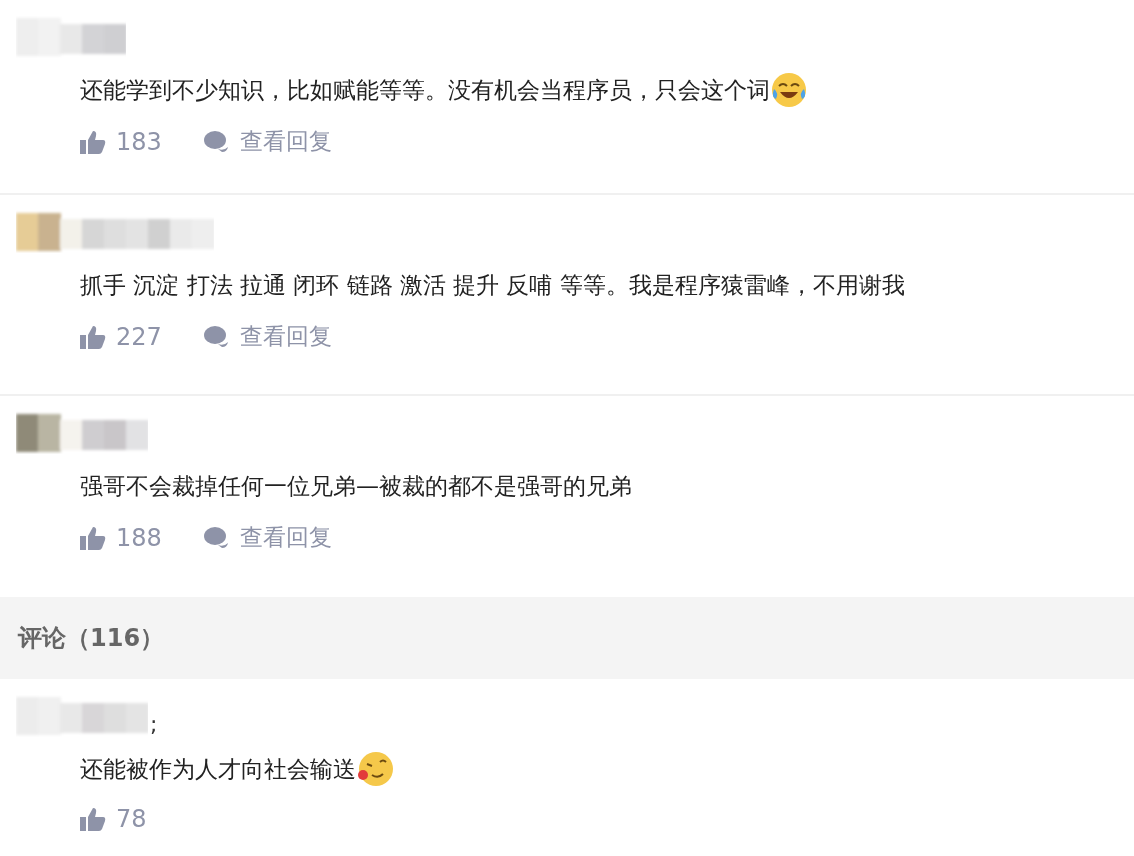  I want to click on comment-text: 还能学到不少知识，比如赋能等等。没有机会当程序员，只会这个词, so click(425, 90).